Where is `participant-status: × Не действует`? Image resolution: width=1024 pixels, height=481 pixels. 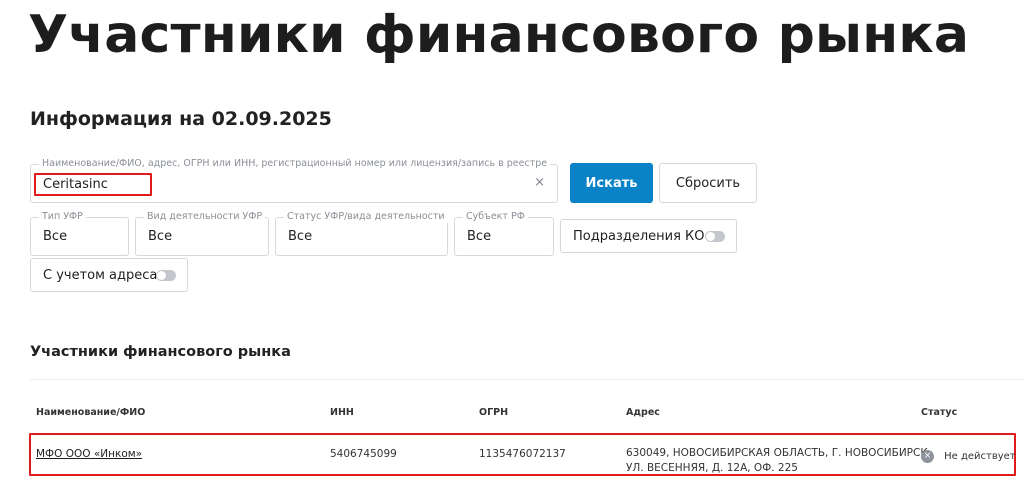
participant-status: × Не действует is located at coordinates (968, 454).